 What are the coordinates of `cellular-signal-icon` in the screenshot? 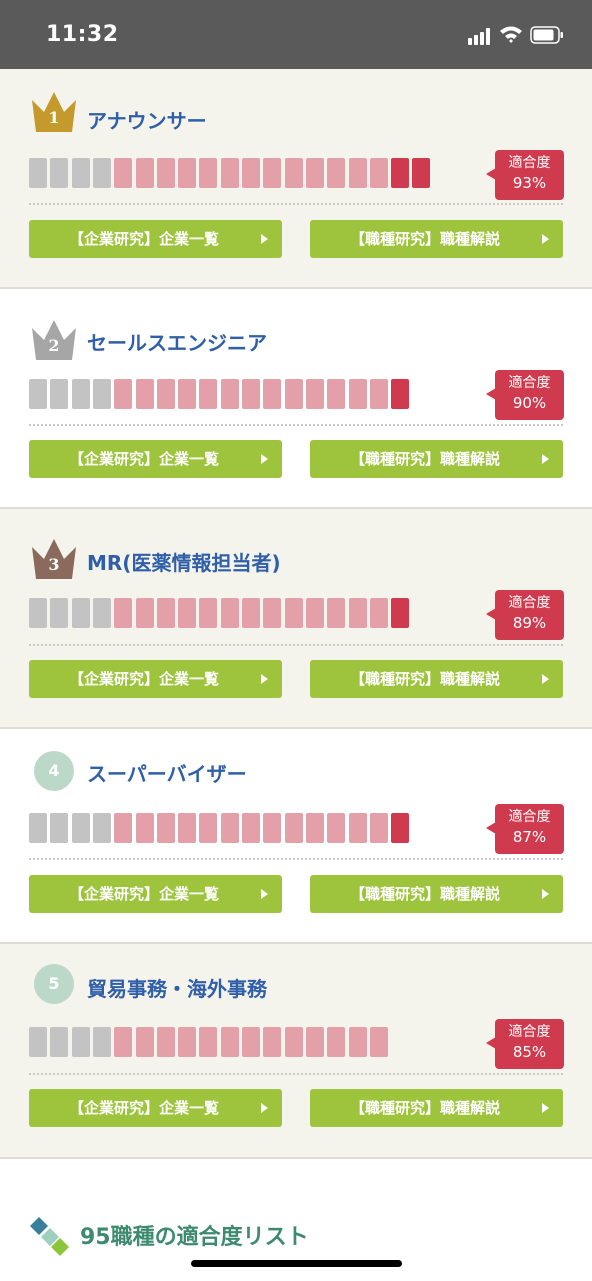 It's located at (480, 36).